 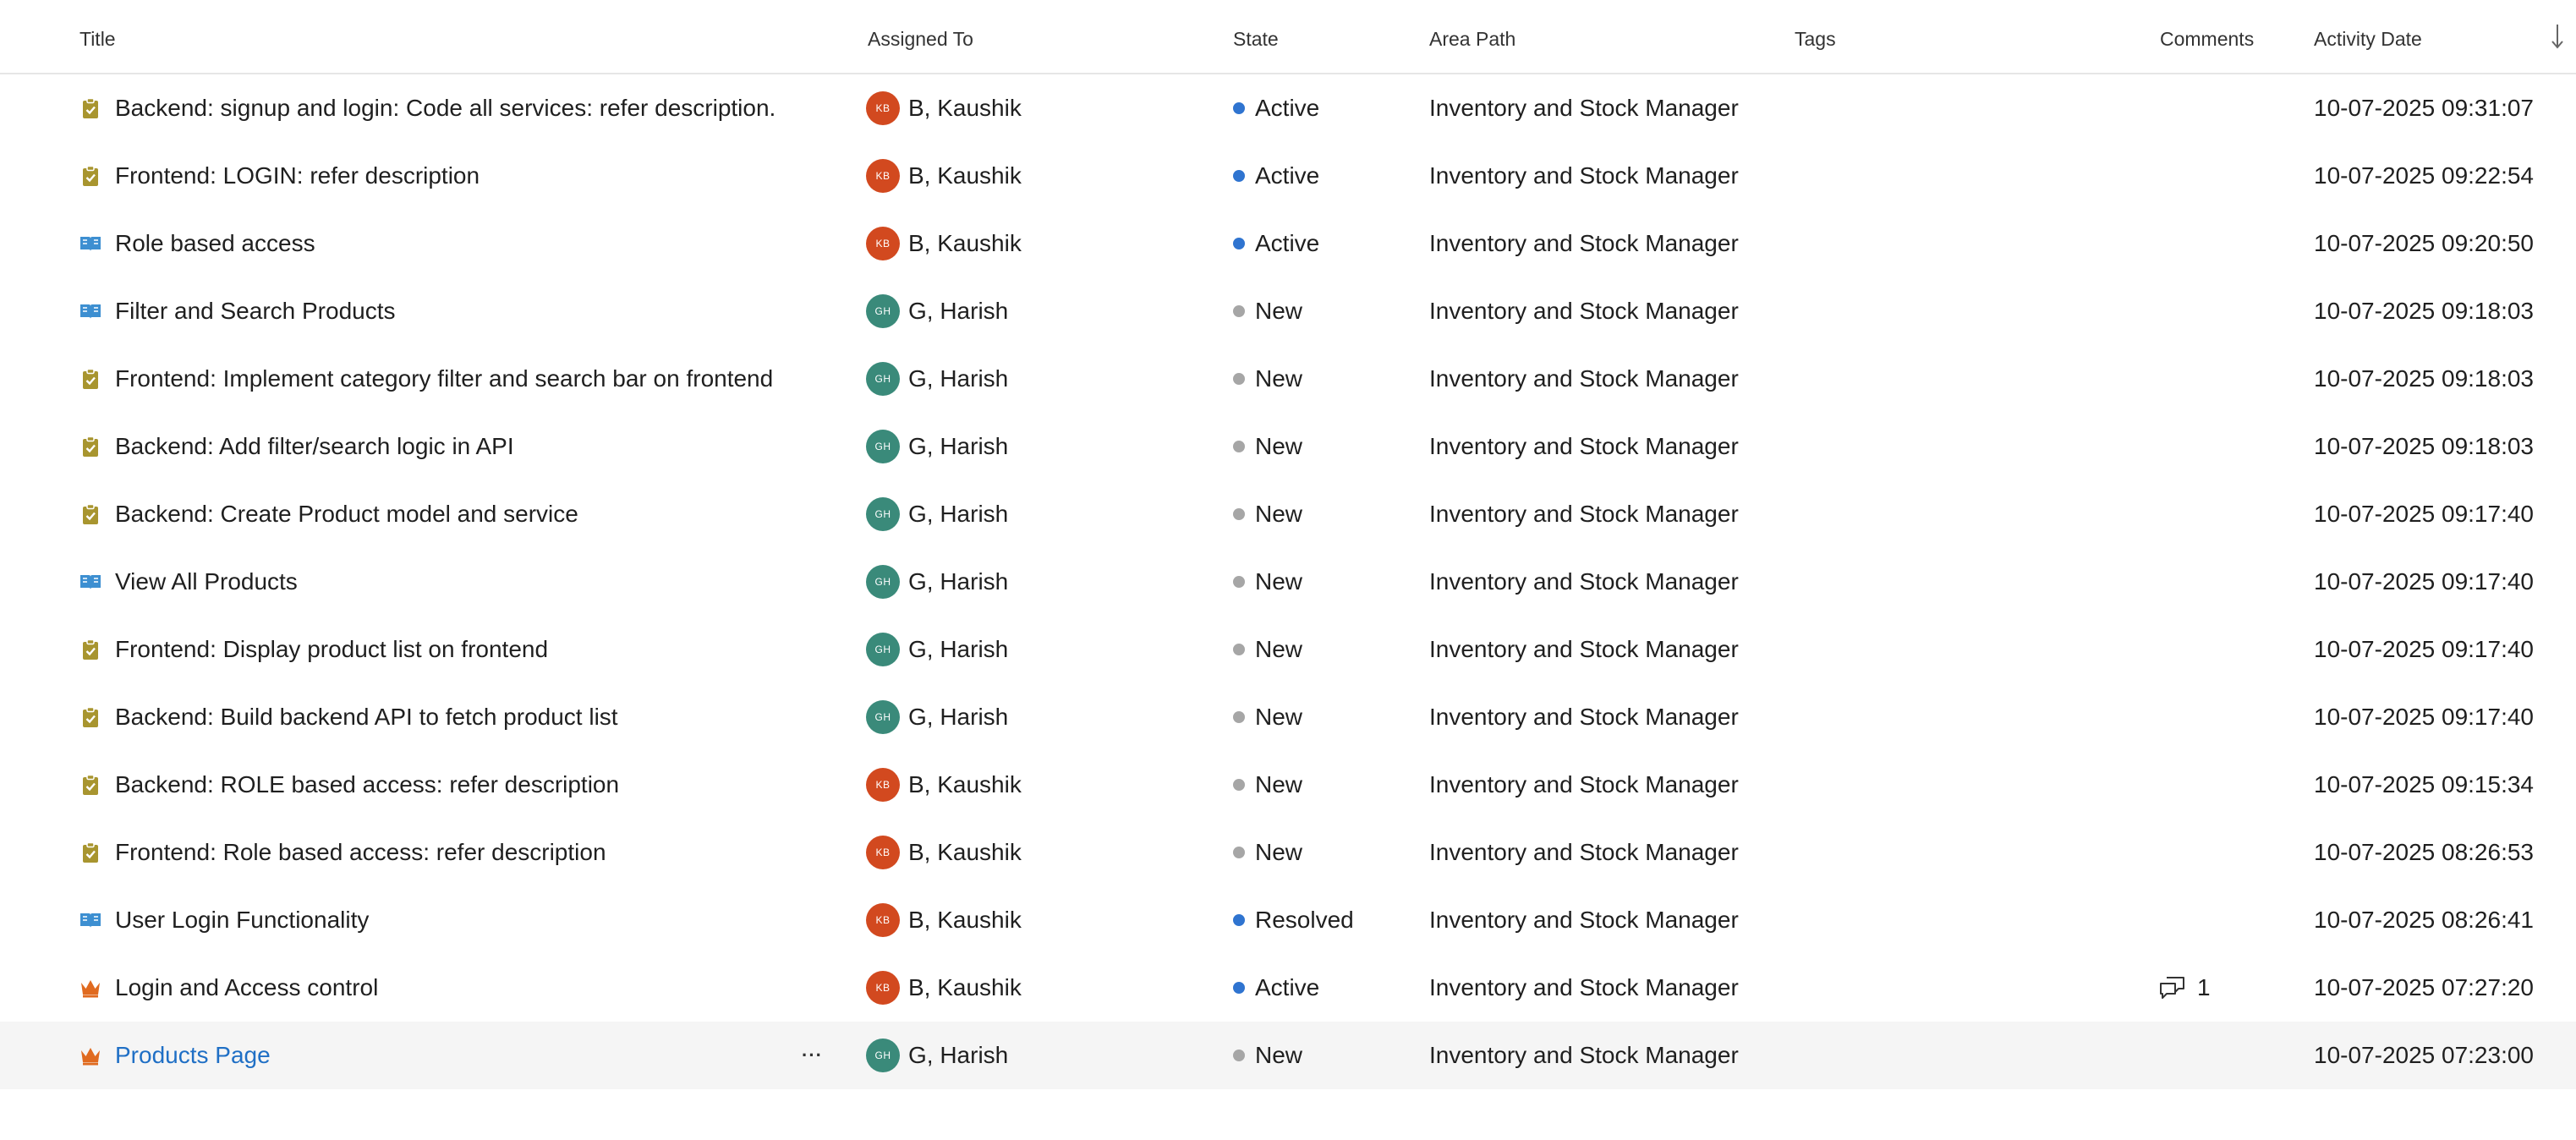 I want to click on activity-date-cell: 10-07-2025 07:27:20, so click(x=2424, y=988).